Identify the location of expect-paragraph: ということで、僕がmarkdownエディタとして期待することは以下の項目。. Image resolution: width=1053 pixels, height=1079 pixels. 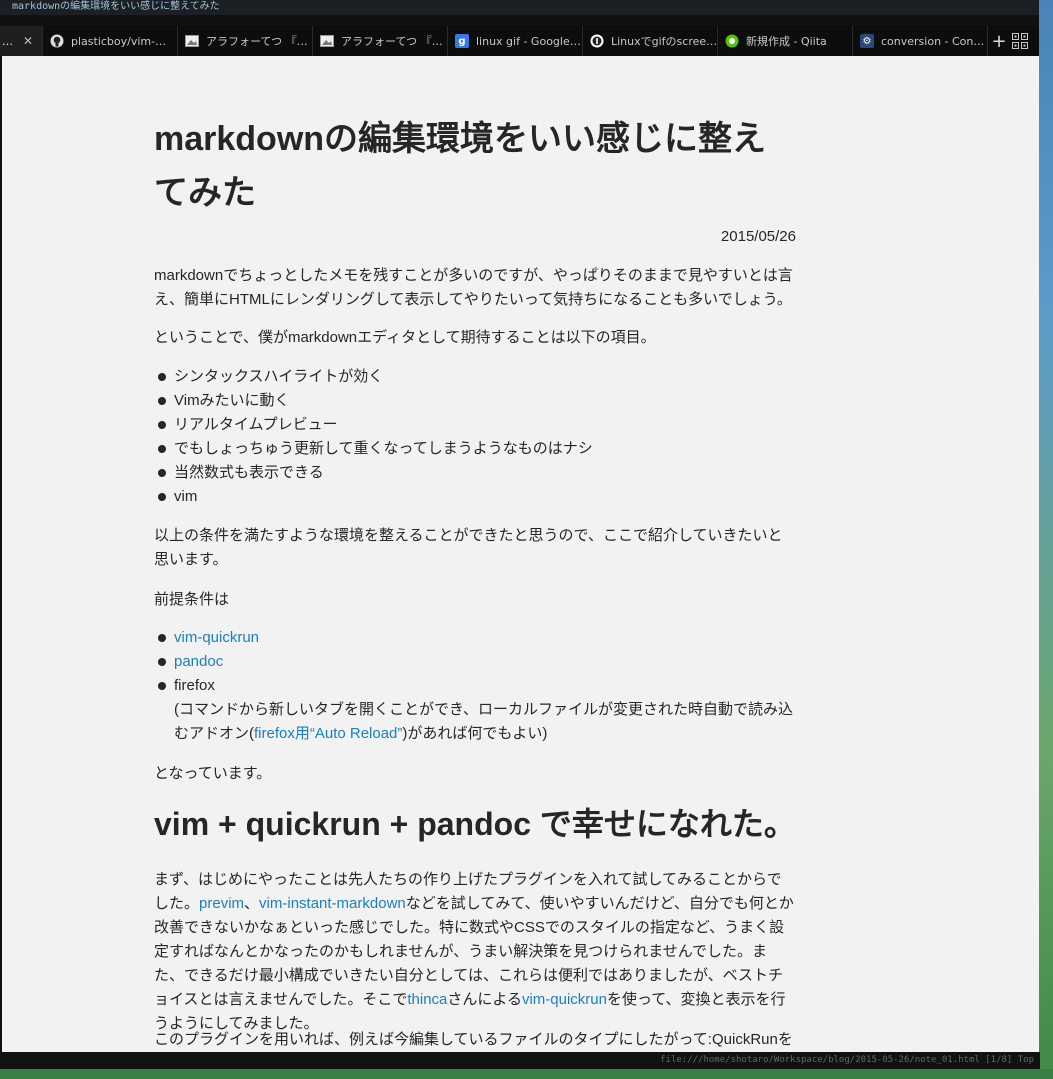
(405, 337).